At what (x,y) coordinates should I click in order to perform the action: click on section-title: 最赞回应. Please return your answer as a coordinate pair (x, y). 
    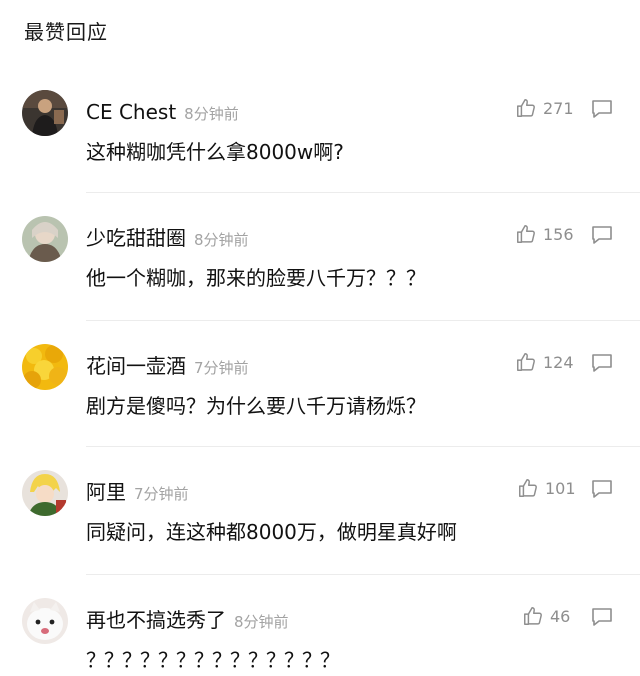
    Looking at the image, I should click on (66, 32).